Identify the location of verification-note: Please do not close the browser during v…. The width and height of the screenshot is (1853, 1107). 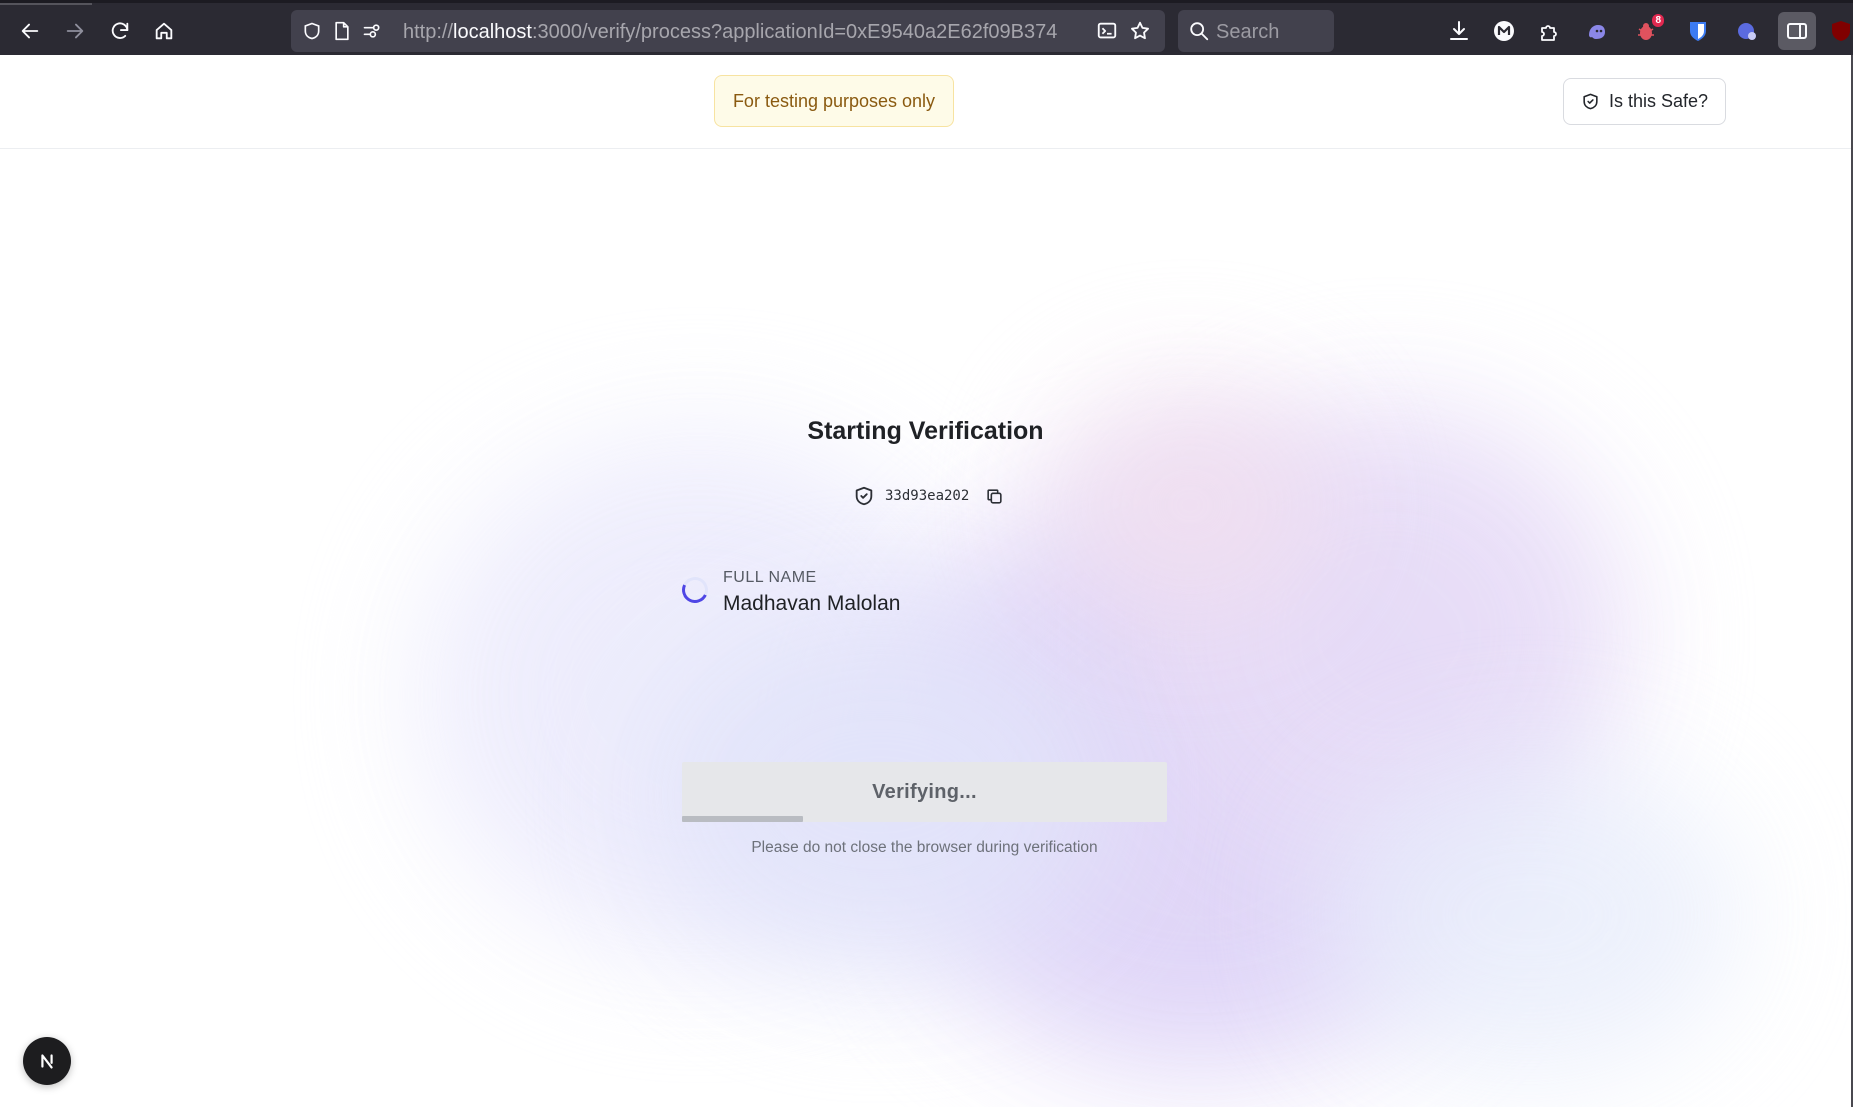
(924, 847).